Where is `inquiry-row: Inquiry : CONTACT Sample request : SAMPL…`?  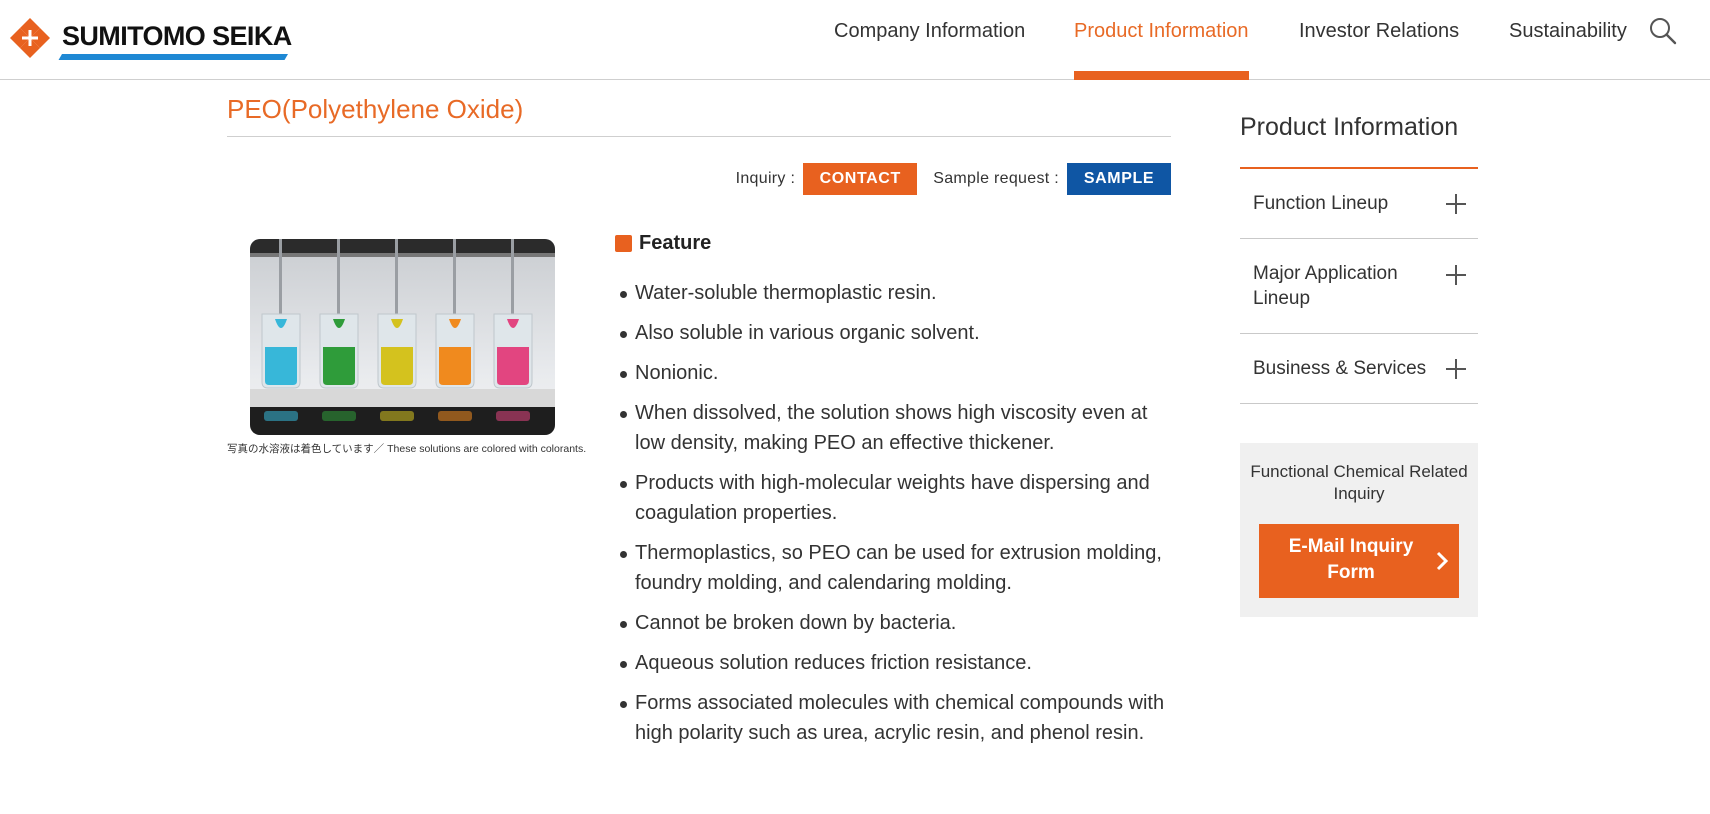
inquiry-row: Inquiry : CONTACT Sample request : SAMPL… is located at coordinates (953, 179).